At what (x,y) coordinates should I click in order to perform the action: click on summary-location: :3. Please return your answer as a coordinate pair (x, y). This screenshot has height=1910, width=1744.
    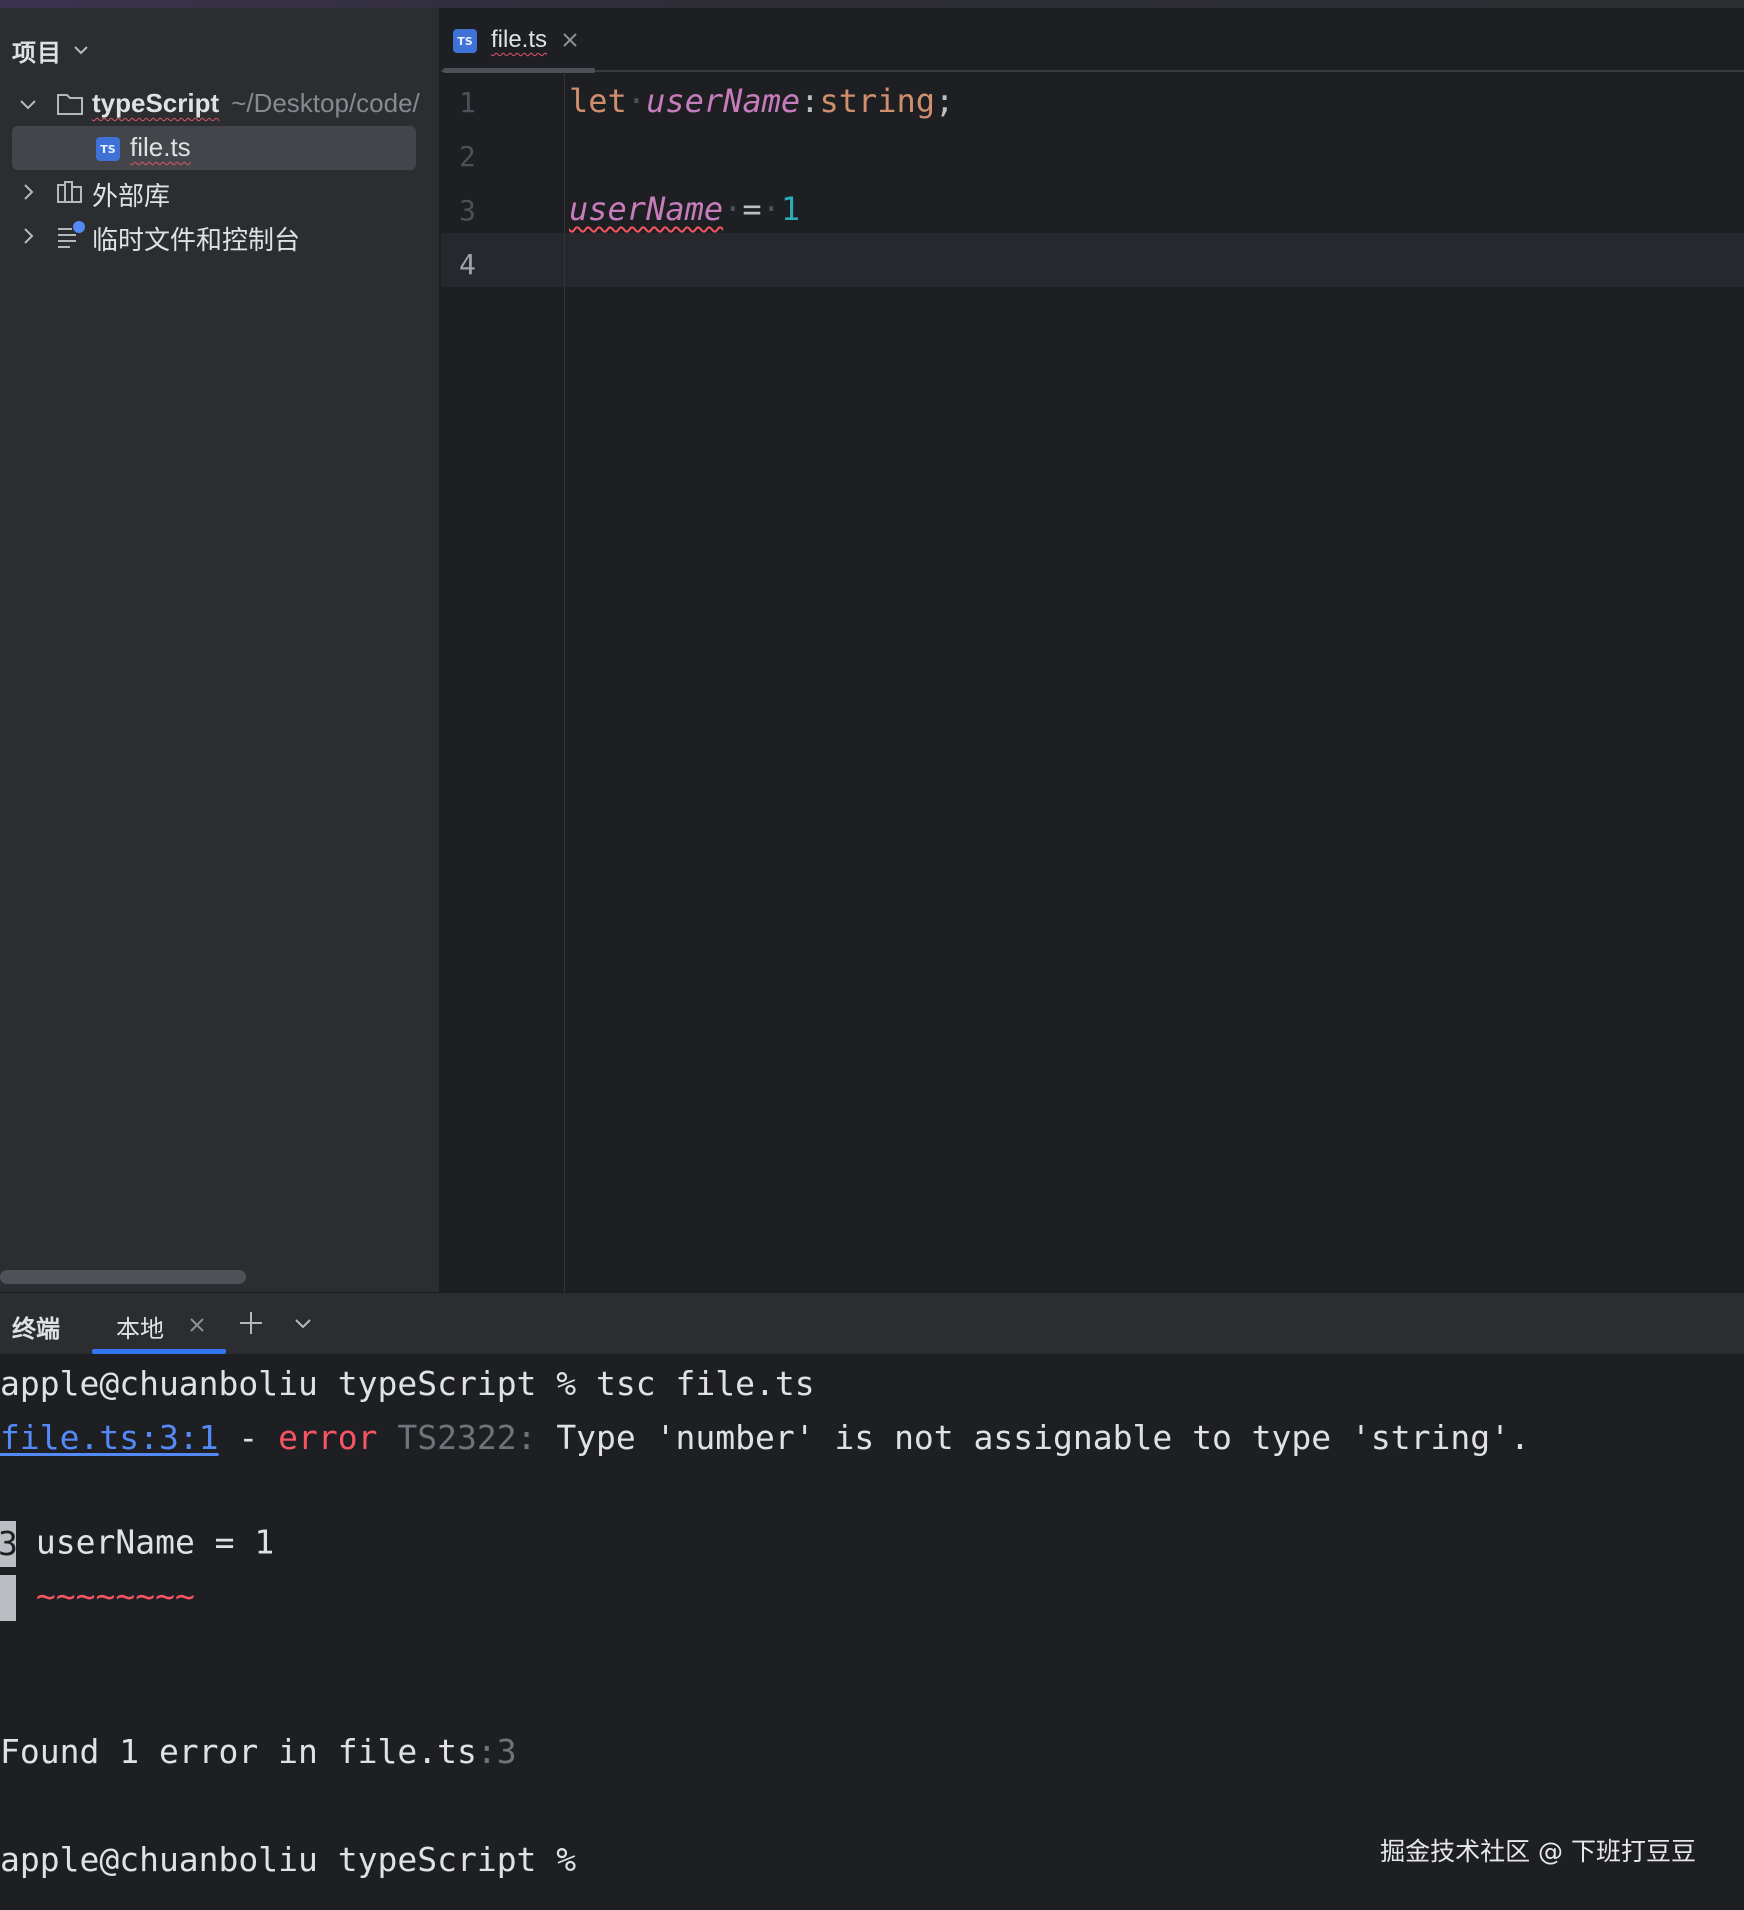
    Looking at the image, I should click on (496, 1751).